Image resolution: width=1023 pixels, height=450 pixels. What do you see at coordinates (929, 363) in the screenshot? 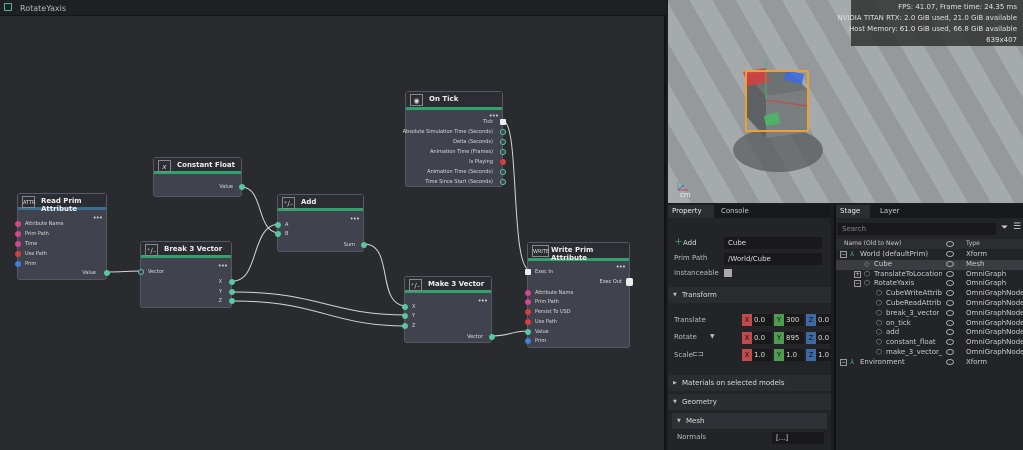
I see `stage-row: − ⅄ Environment Xform` at bounding box center [929, 363].